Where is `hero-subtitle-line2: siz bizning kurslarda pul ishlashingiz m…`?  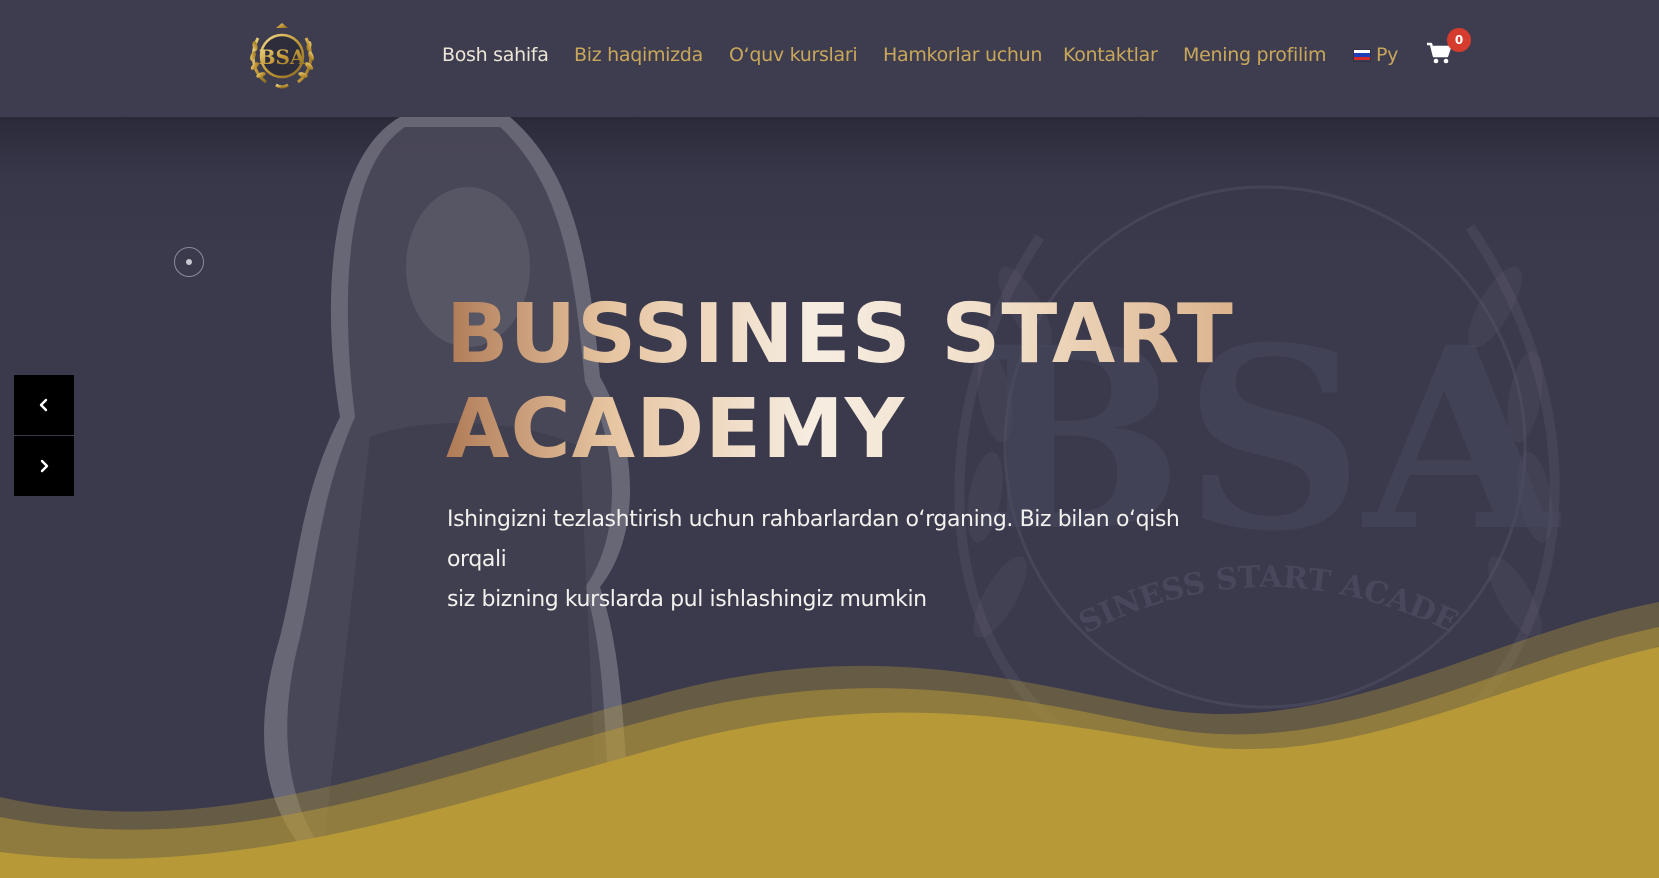
hero-subtitle-line2: siz bizning kurslarda pul ishlashingiz m… is located at coordinates (687, 599).